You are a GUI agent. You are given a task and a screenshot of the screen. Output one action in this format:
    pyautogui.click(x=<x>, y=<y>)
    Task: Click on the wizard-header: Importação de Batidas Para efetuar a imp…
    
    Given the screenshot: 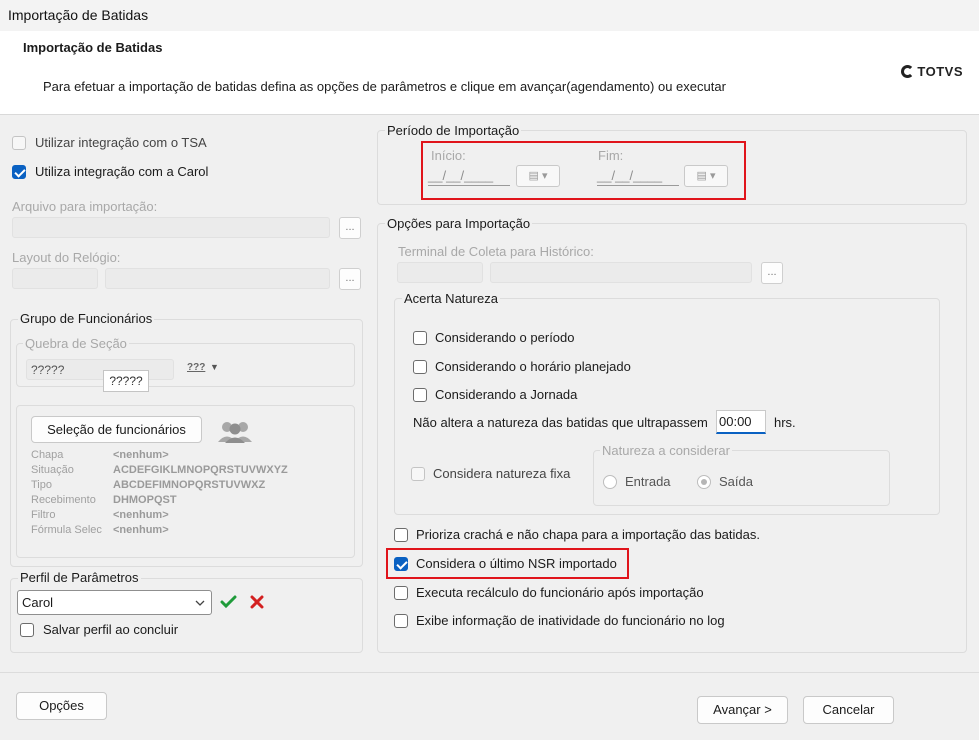 What is the action you would take?
    pyautogui.click(x=489, y=73)
    